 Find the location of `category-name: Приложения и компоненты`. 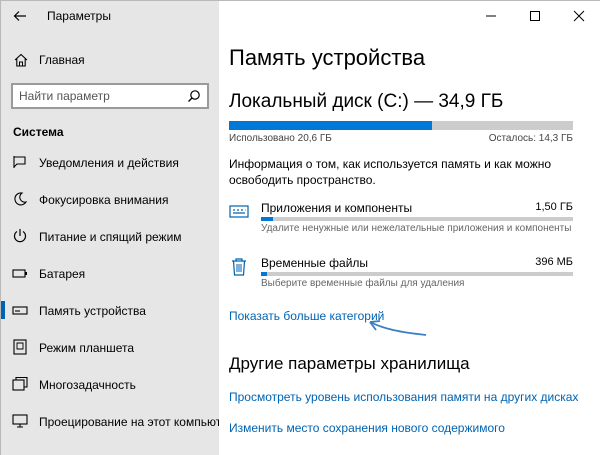

category-name: Приложения и компоненты is located at coordinates (337, 208).